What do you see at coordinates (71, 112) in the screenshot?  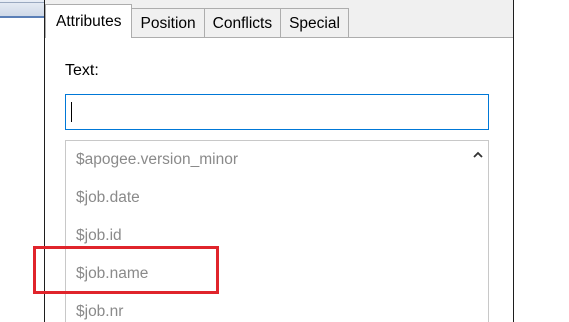 I see `text-cursor` at bounding box center [71, 112].